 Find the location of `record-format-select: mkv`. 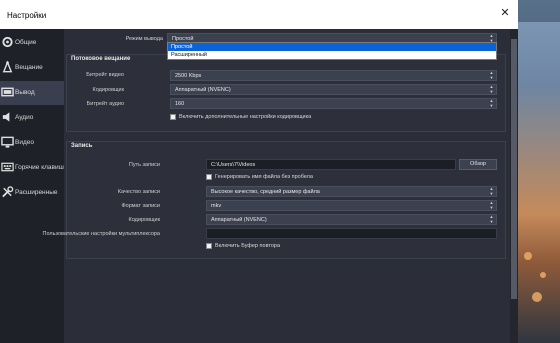

record-format-select: mkv is located at coordinates (351, 205).